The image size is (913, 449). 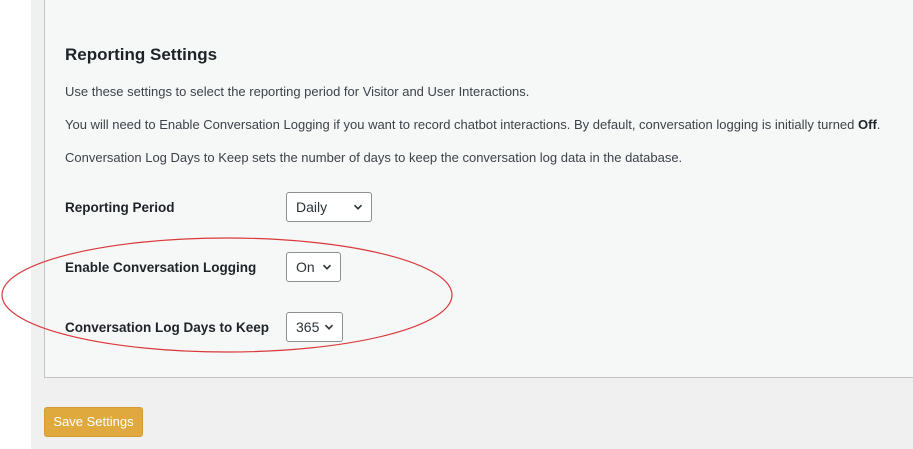 What do you see at coordinates (867, 124) in the screenshot?
I see `description-emphasis: Off` at bounding box center [867, 124].